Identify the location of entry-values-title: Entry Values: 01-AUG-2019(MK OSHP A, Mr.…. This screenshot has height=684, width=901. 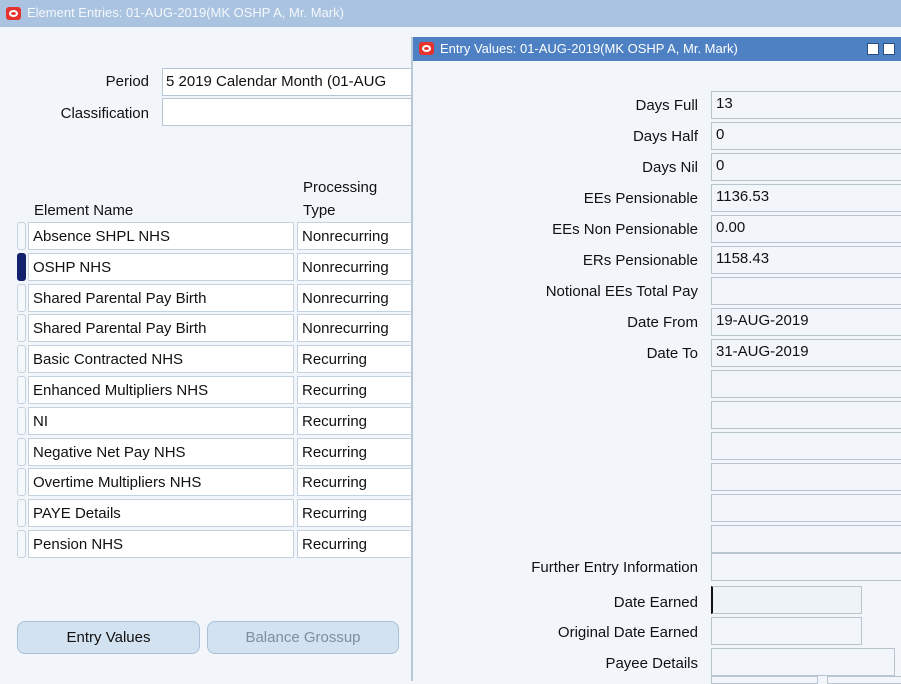
(589, 48).